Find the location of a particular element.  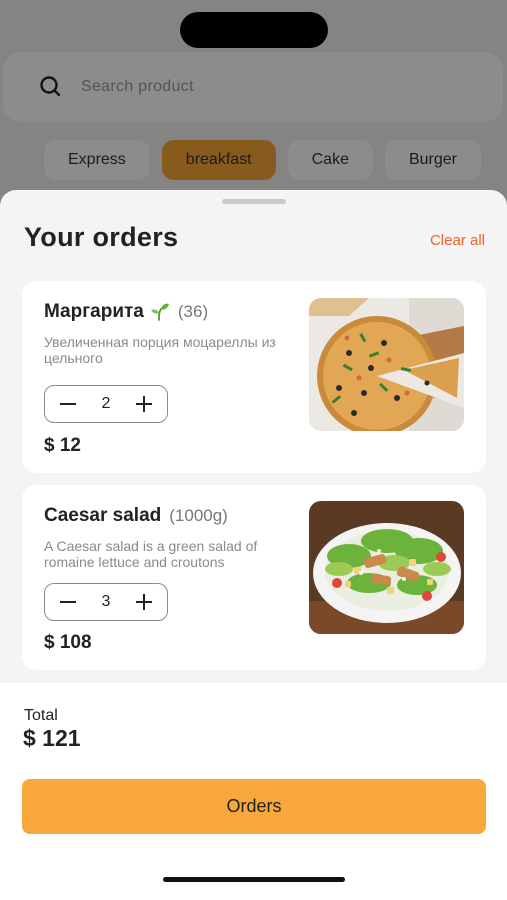

quantity-stepper: 2 is located at coordinates (106, 404).